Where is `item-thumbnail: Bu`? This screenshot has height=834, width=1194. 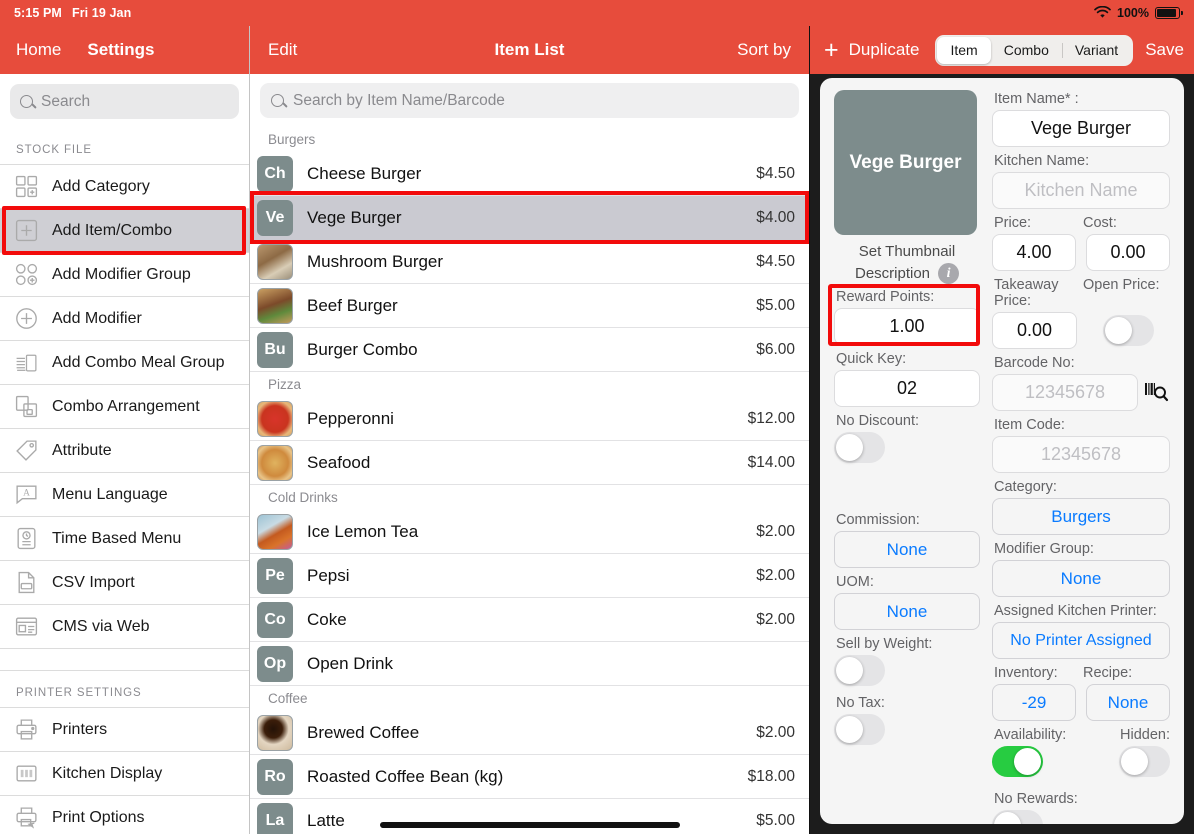 item-thumbnail: Bu is located at coordinates (275, 349).